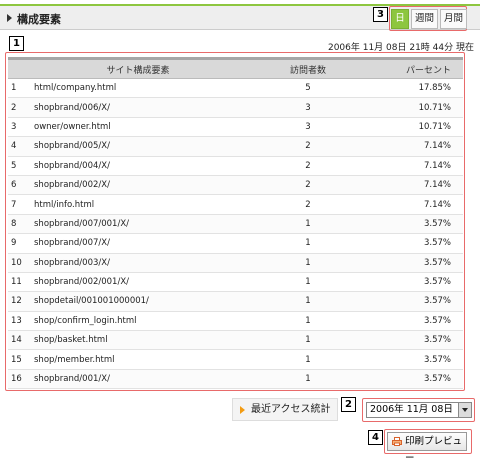 The width and height of the screenshot is (480, 467). What do you see at coordinates (138, 379) in the screenshot?
I see `row-element-path: shopbrand/001/X/` at bounding box center [138, 379].